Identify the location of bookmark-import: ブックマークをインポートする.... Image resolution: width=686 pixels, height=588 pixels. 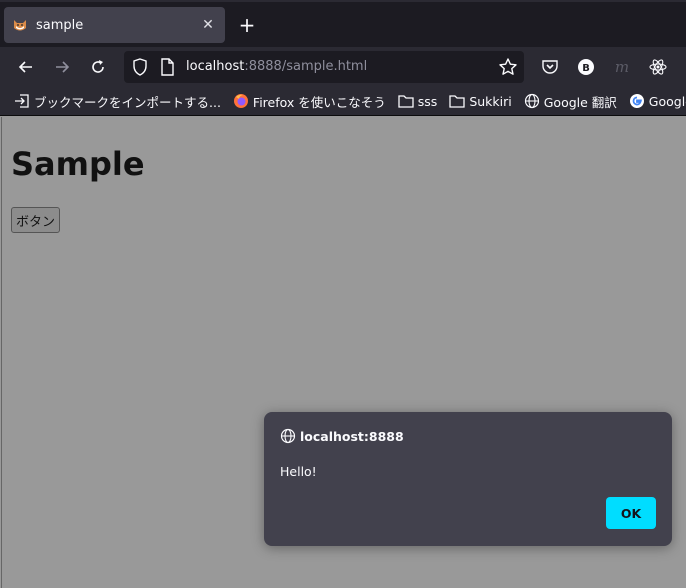
(117, 101).